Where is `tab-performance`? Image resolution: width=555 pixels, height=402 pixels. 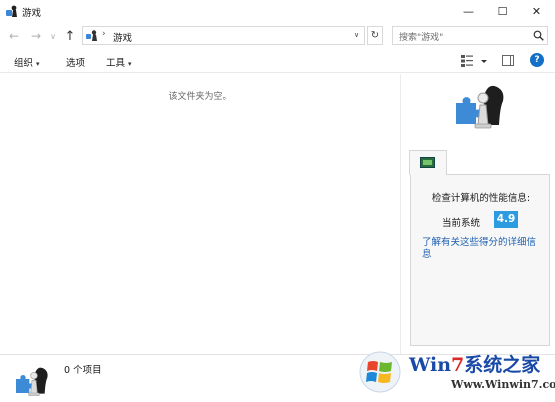
tab-performance is located at coordinates (428, 162).